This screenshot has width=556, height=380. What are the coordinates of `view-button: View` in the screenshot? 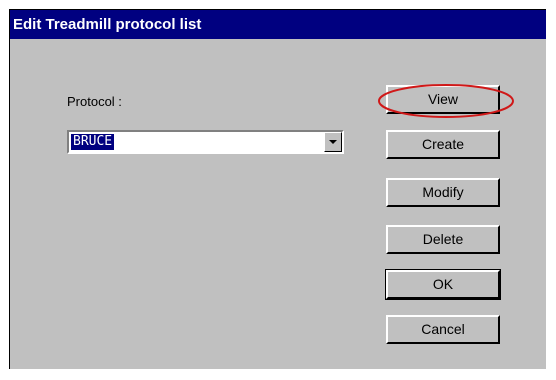 It's located at (443, 99).